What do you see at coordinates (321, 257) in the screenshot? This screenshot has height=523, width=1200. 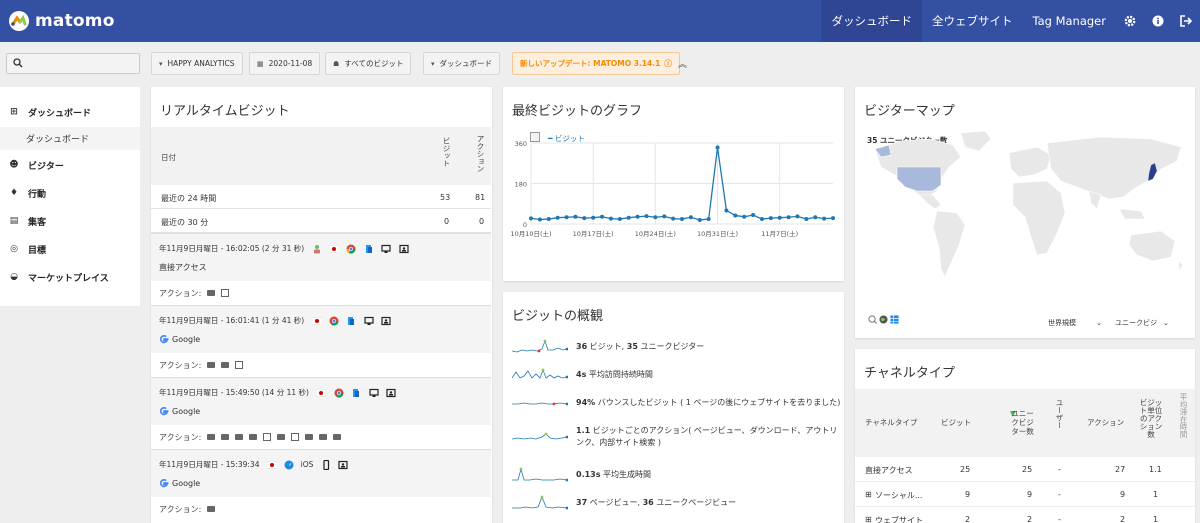 I see `visit-entry: 年11月9日月曜日 - 16:02:05 (2 分 31 秒) 直接アクセス` at bounding box center [321, 257].